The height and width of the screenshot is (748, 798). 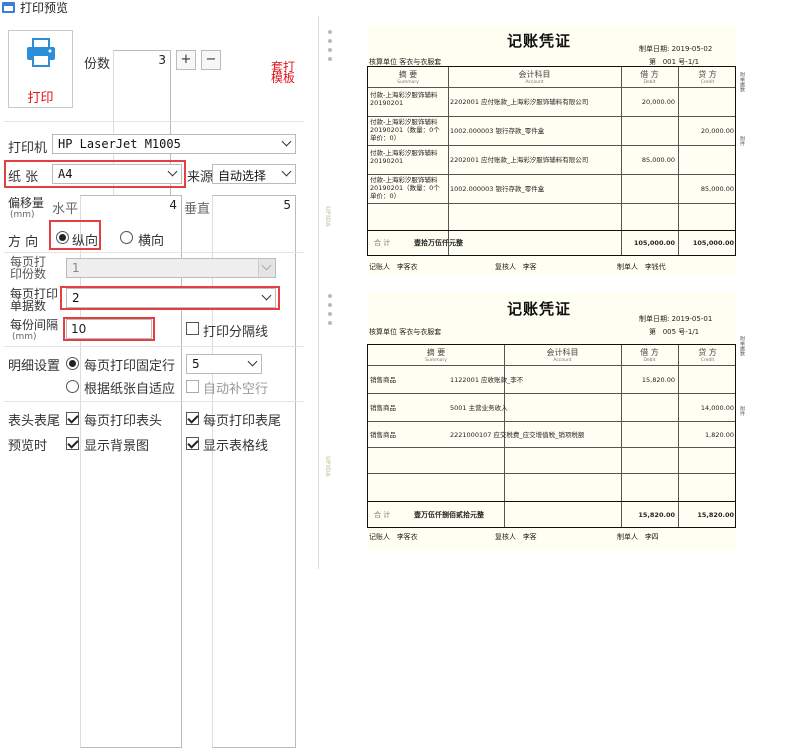 What do you see at coordinates (224, 364) in the screenshot?
I see `fixed-rows-select: 5` at bounding box center [224, 364].